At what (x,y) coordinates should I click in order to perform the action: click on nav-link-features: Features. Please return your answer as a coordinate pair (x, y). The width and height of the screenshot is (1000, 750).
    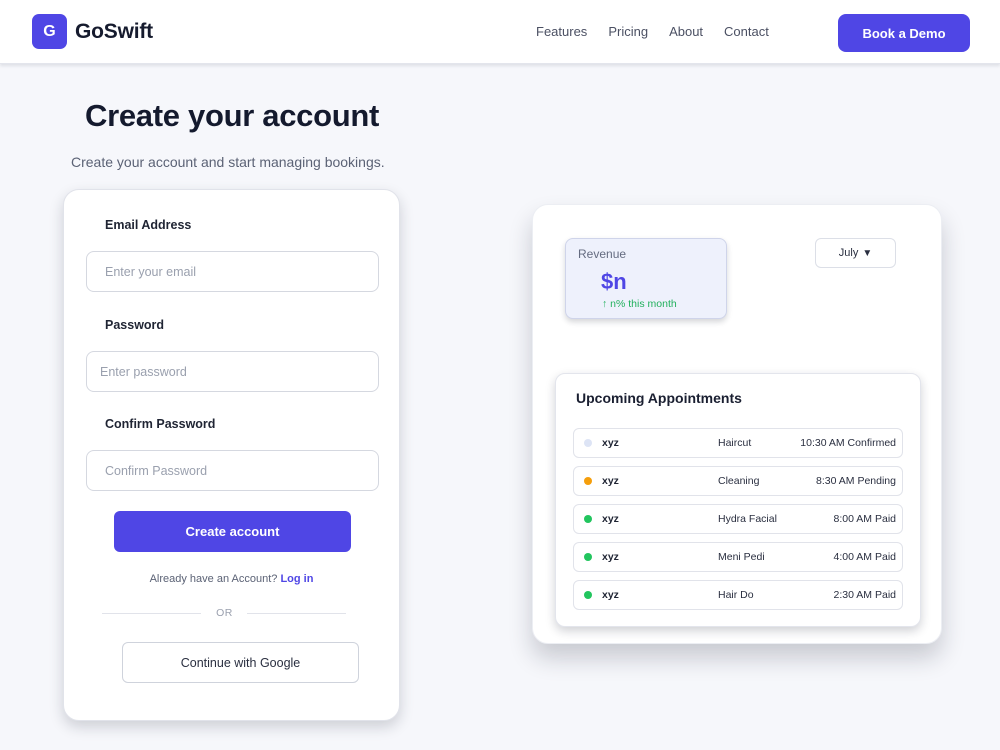
    Looking at the image, I should click on (561, 31).